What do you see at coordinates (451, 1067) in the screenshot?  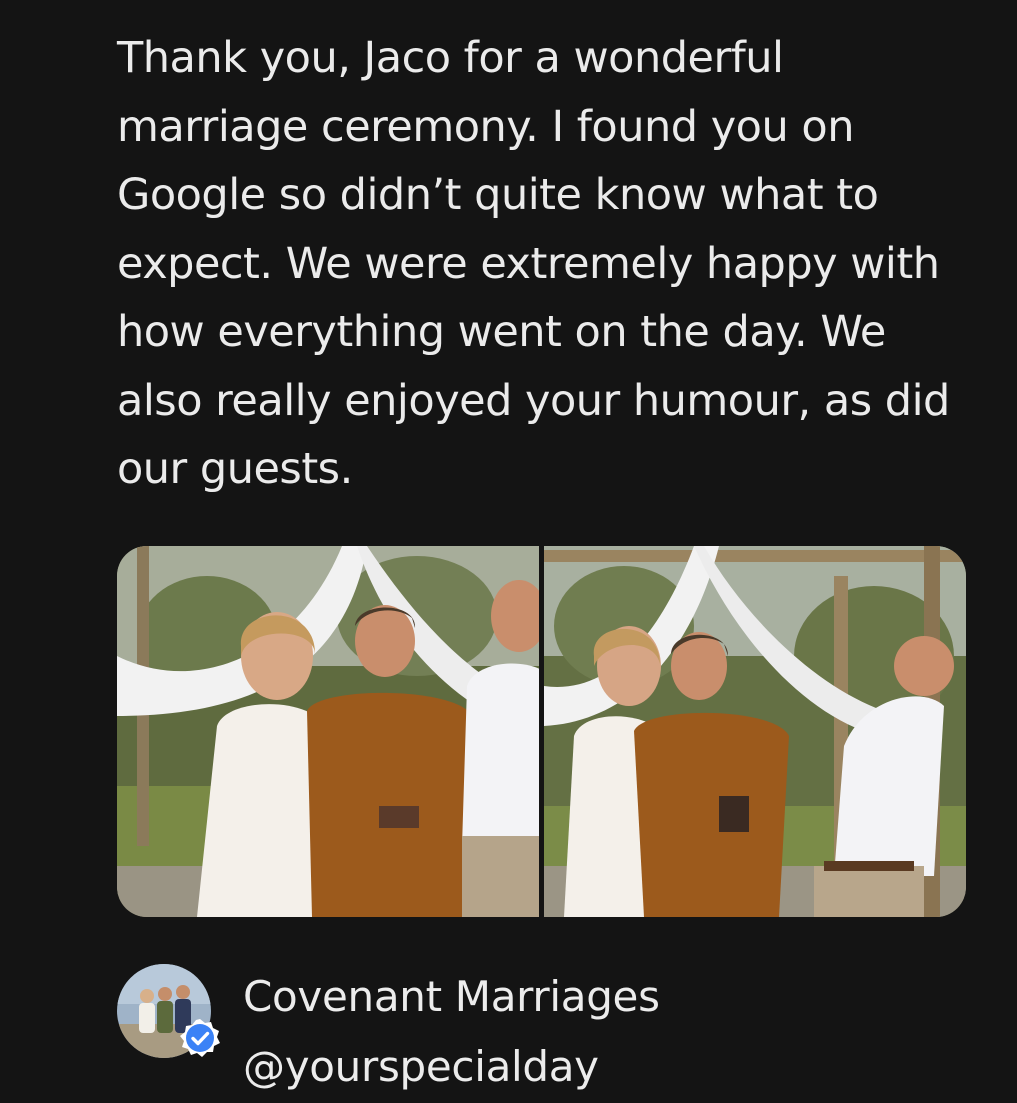 I see `author-handle: @yourspecialday` at bounding box center [451, 1067].